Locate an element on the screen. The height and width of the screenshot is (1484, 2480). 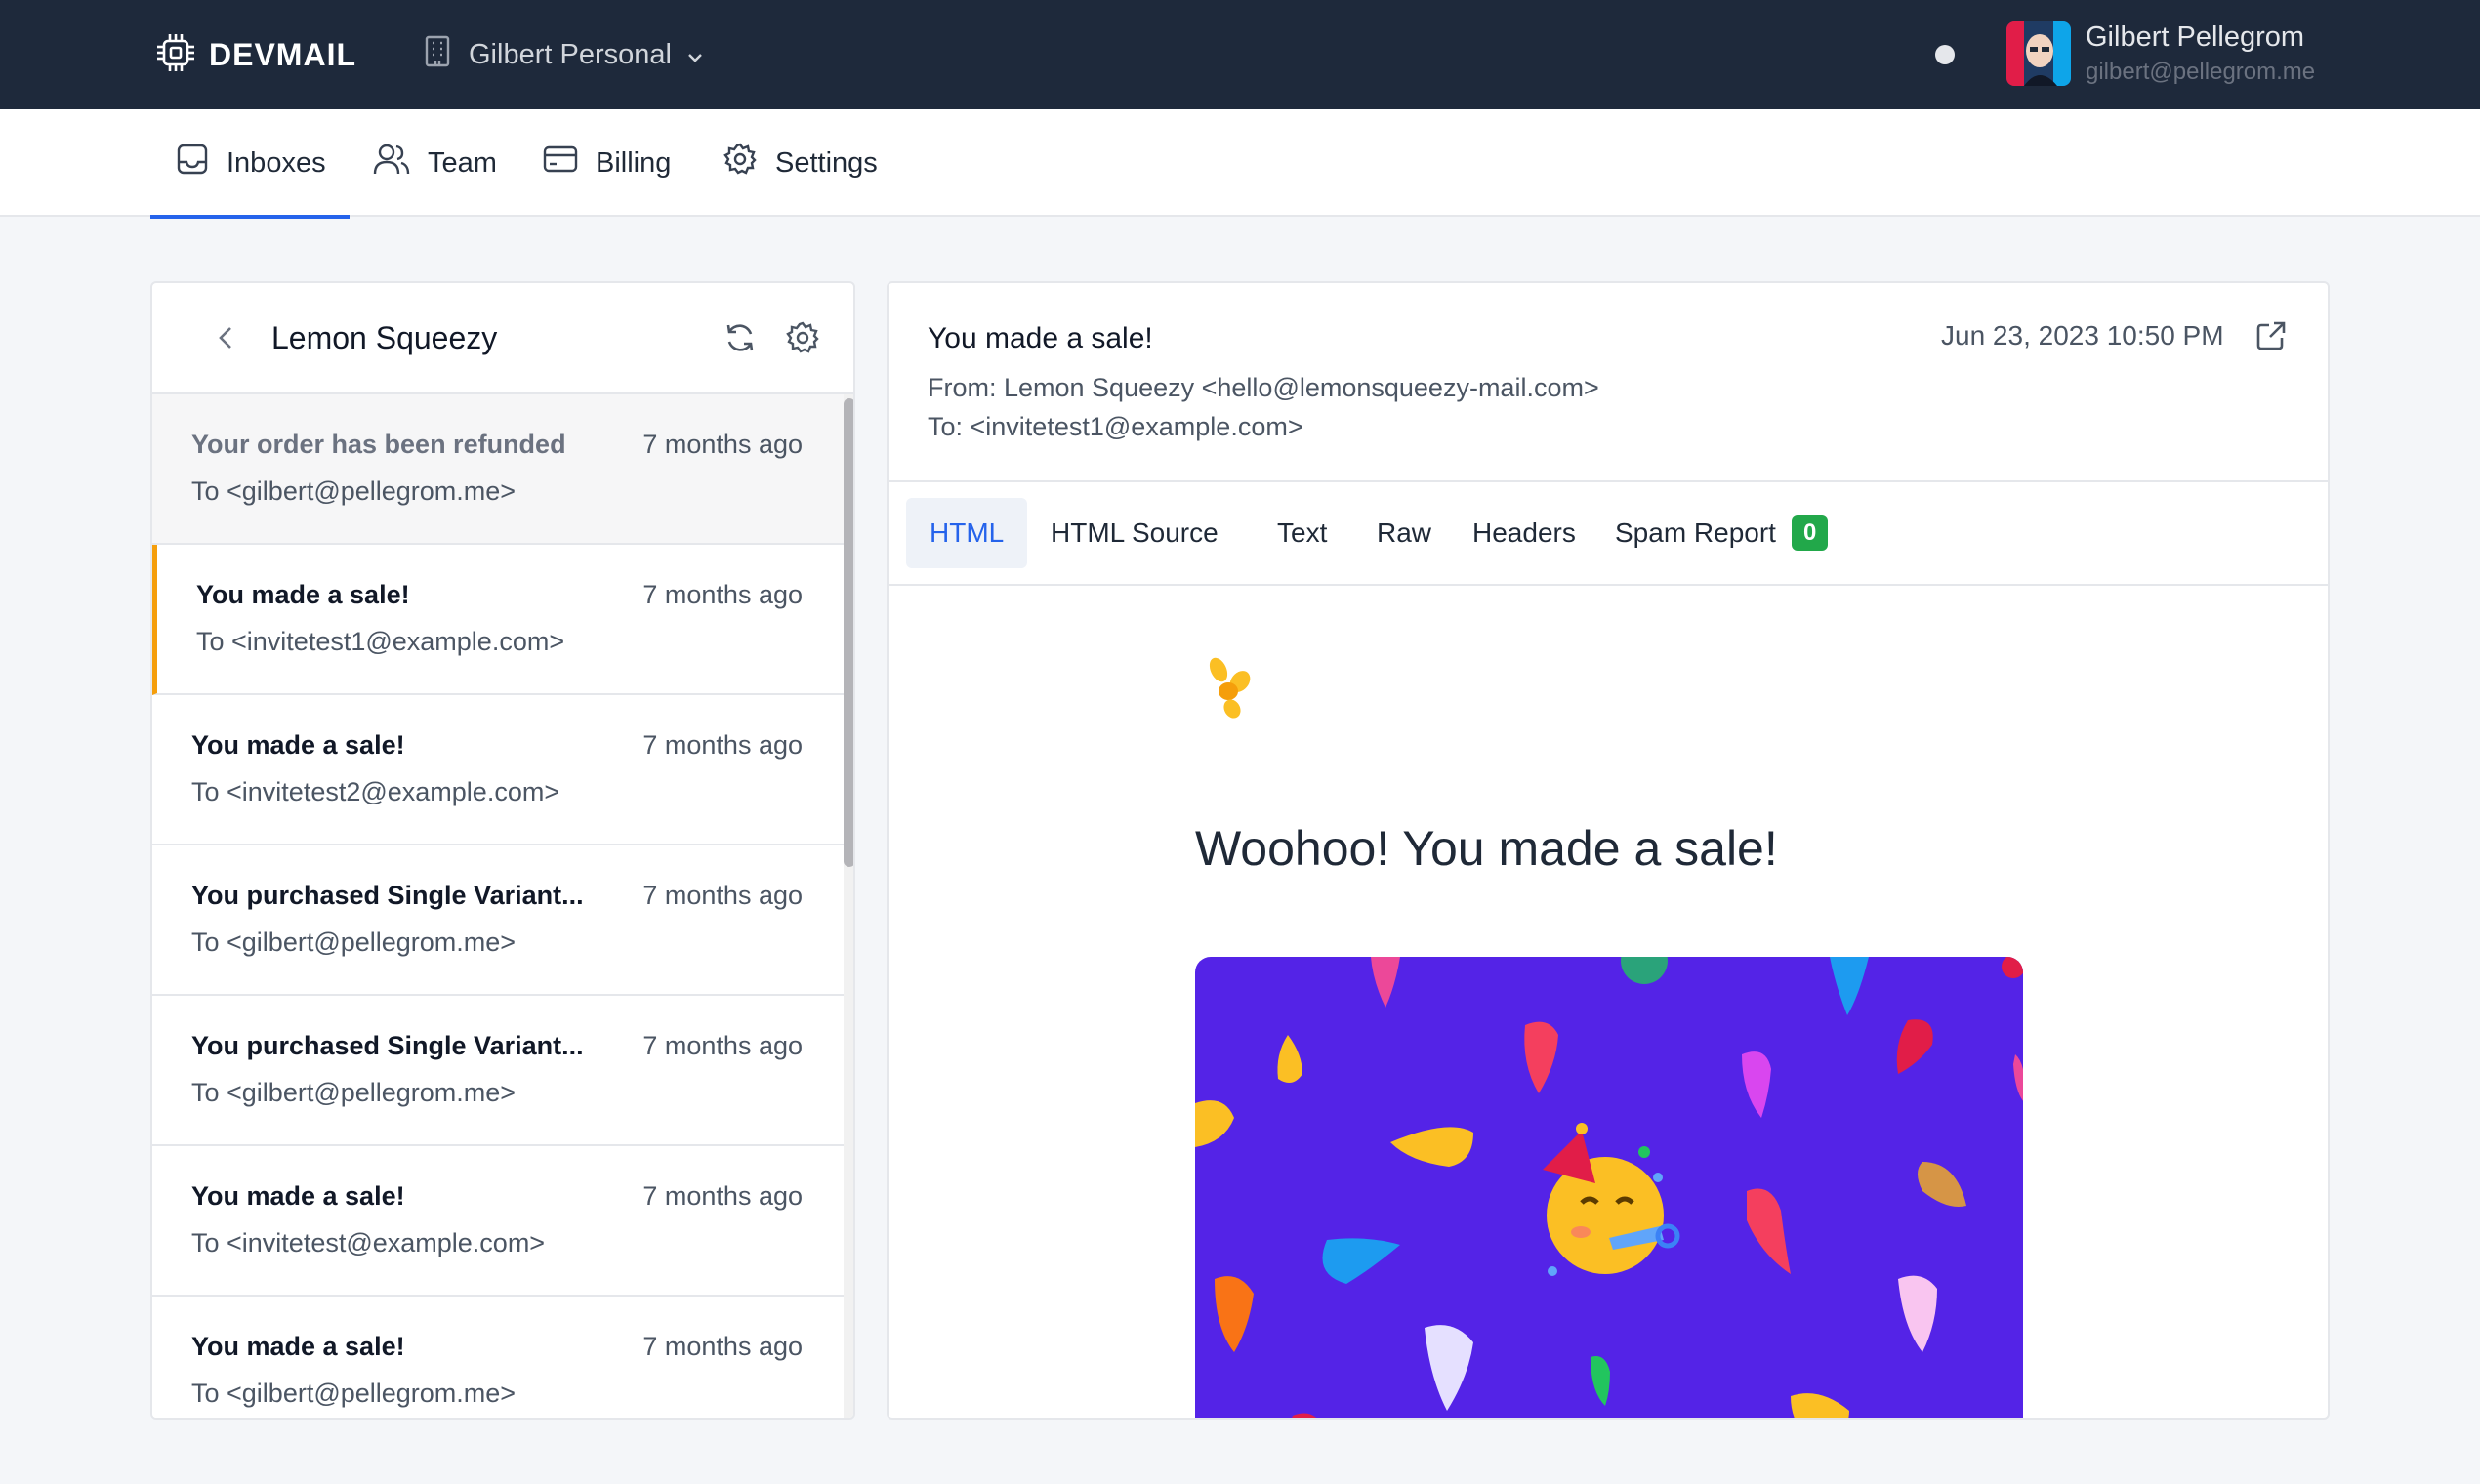
gear-icon is located at coordinates (740, 163).